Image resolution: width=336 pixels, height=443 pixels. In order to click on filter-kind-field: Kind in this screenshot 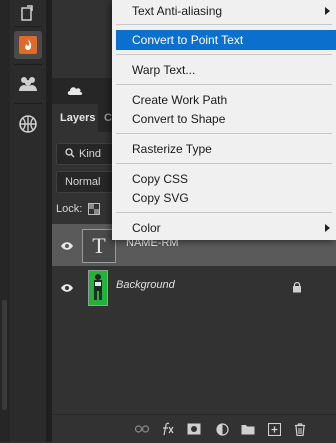, I will do `click(85, 154)`.